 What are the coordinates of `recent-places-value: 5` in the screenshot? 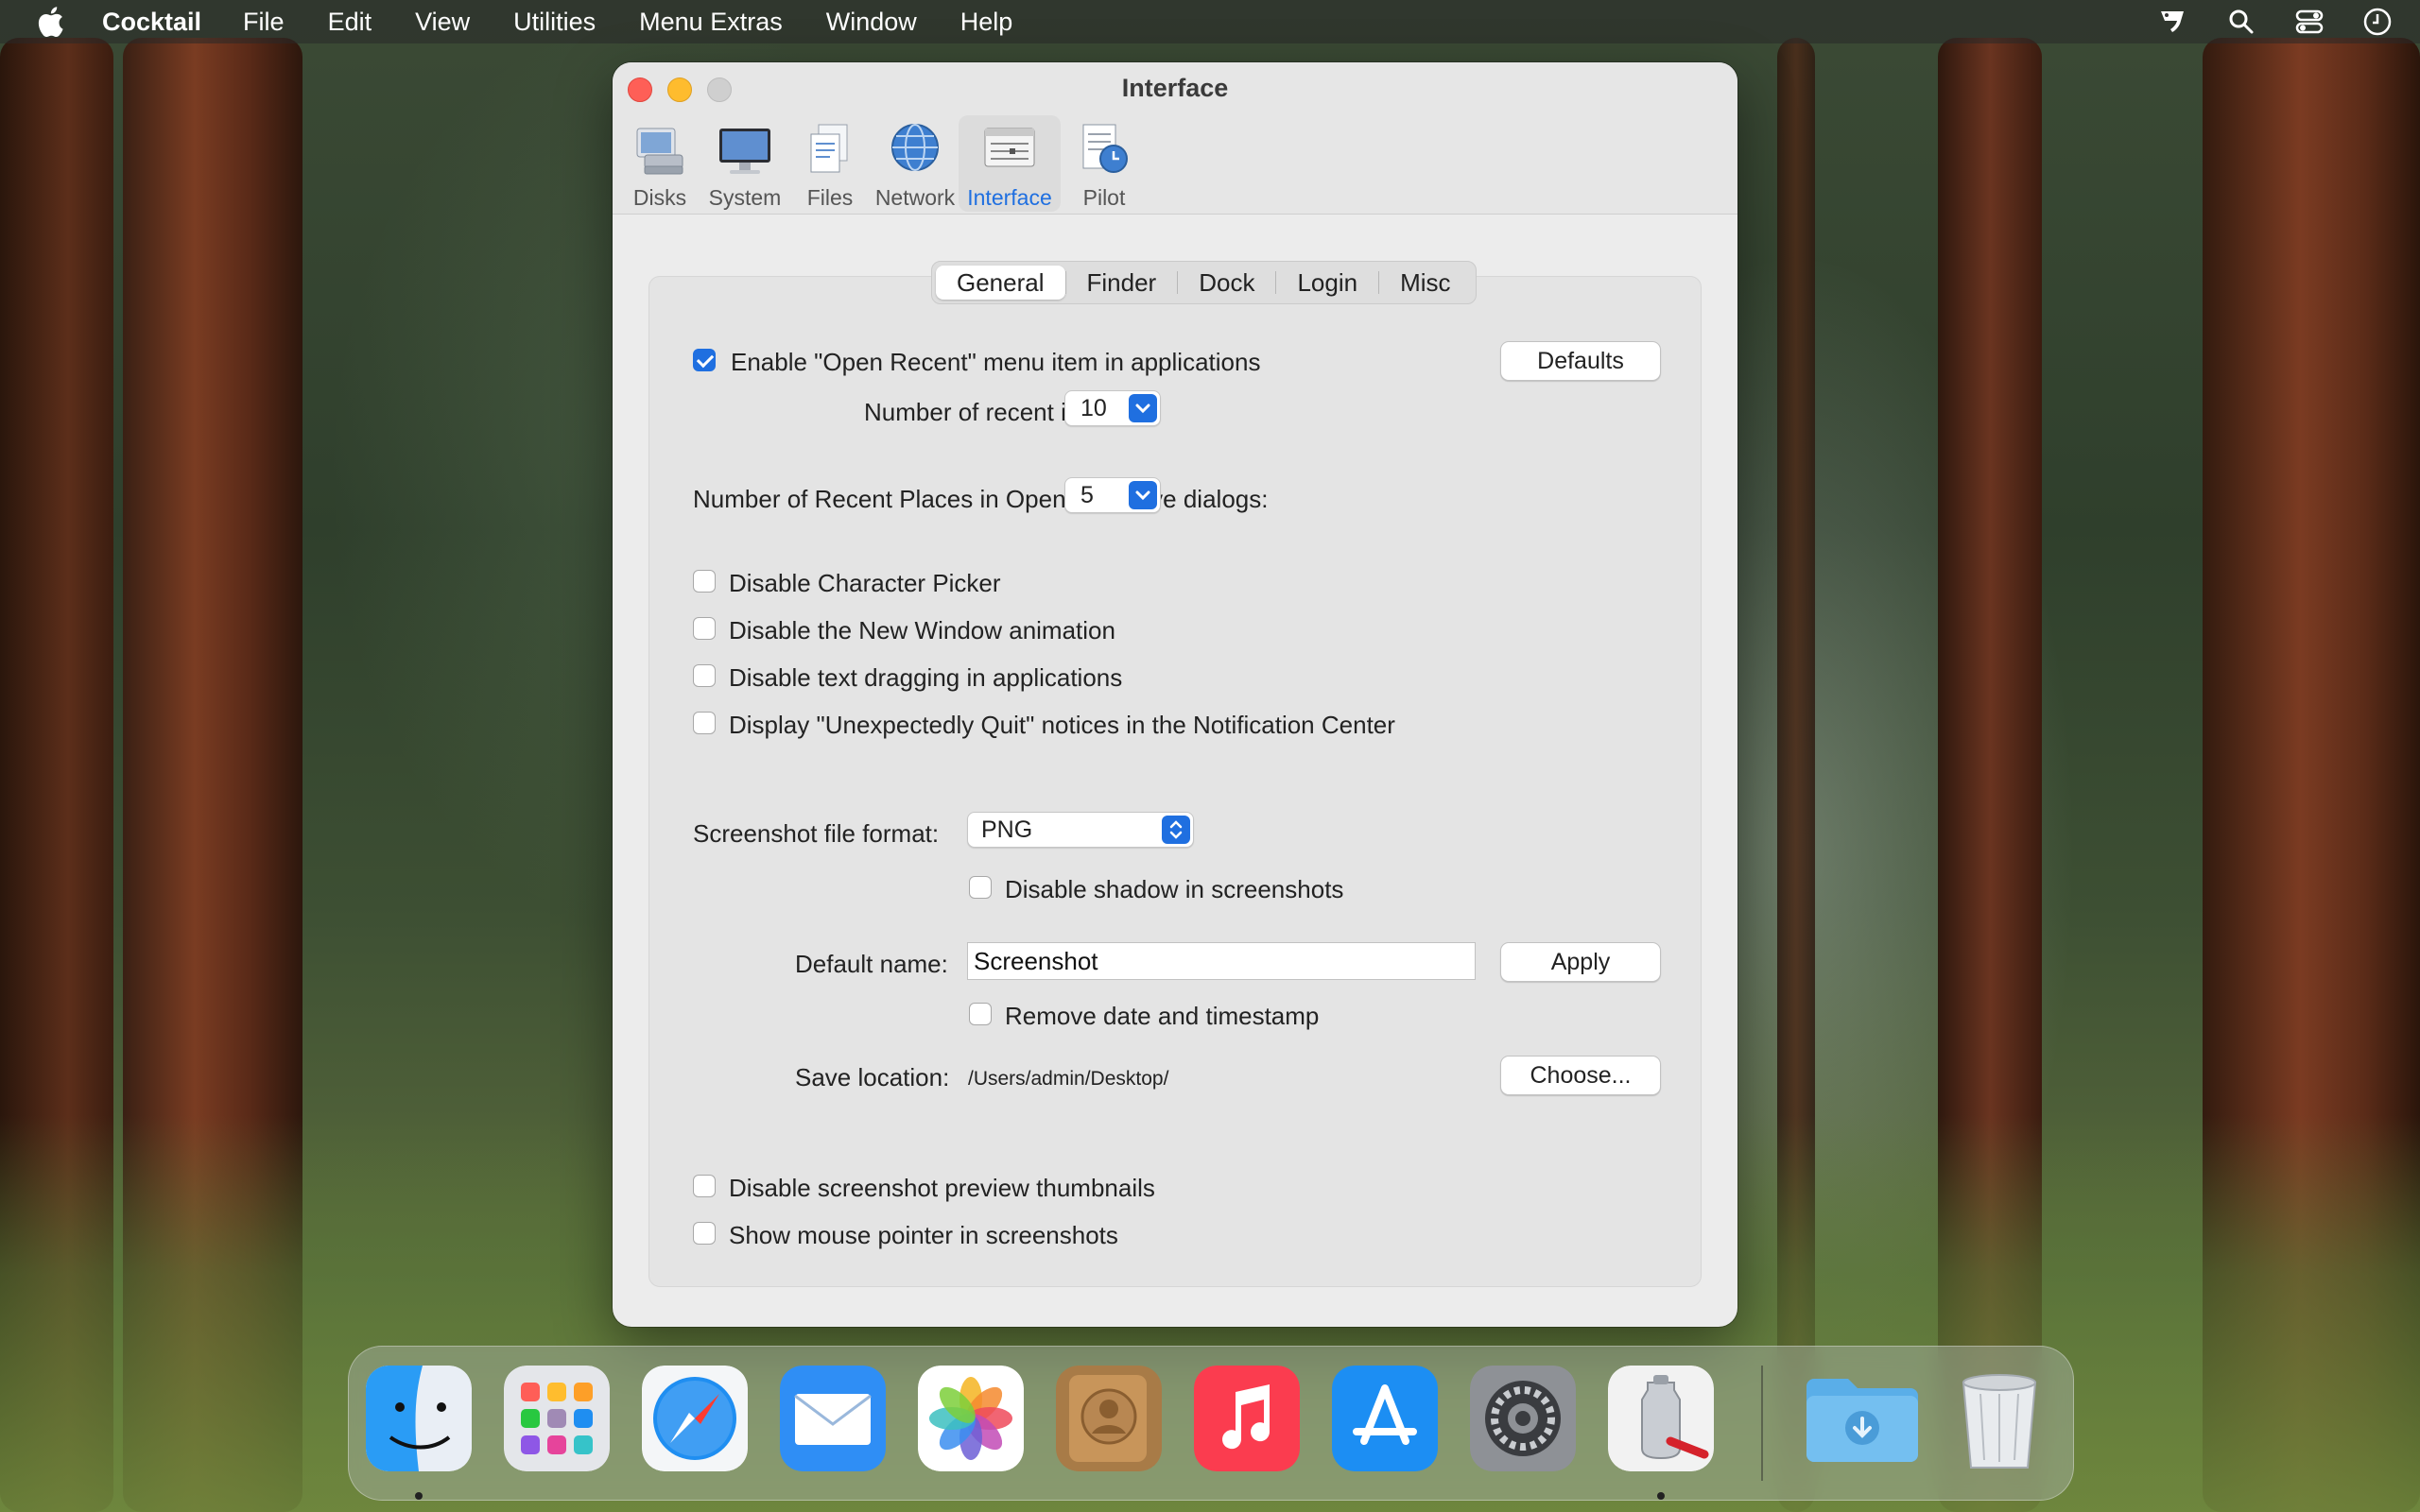 It's located at (1087, 495).